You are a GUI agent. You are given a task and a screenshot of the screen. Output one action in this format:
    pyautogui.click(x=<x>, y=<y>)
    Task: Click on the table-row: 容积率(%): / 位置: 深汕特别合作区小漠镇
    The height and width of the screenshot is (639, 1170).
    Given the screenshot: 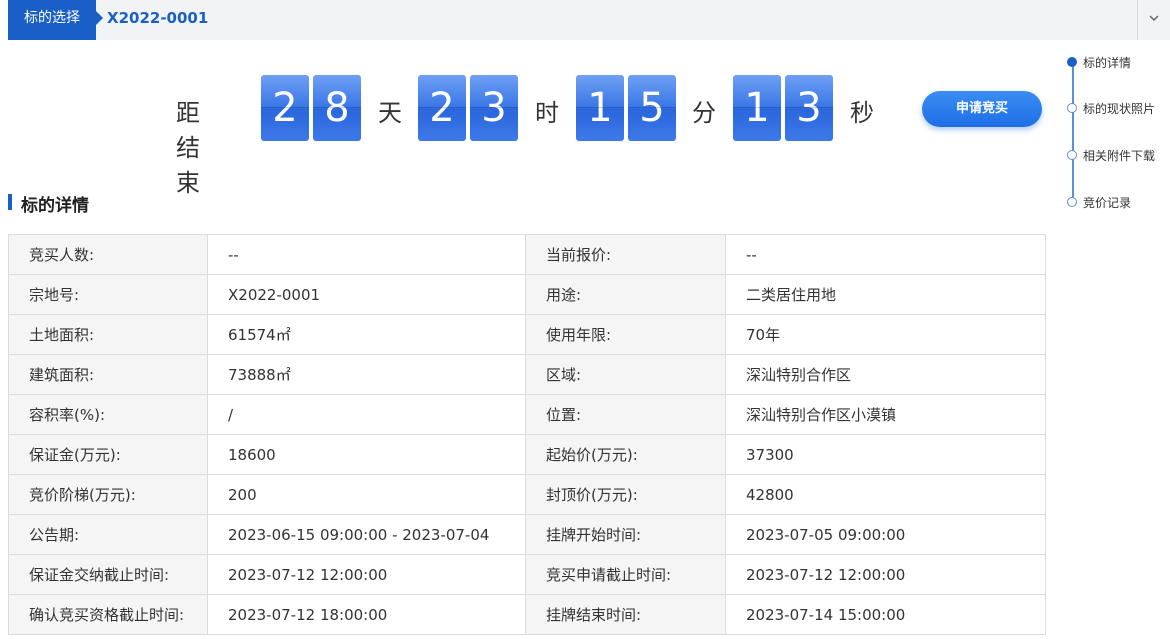 What is the action you would take?
    pyautogui.click(x=527, y=414)
    